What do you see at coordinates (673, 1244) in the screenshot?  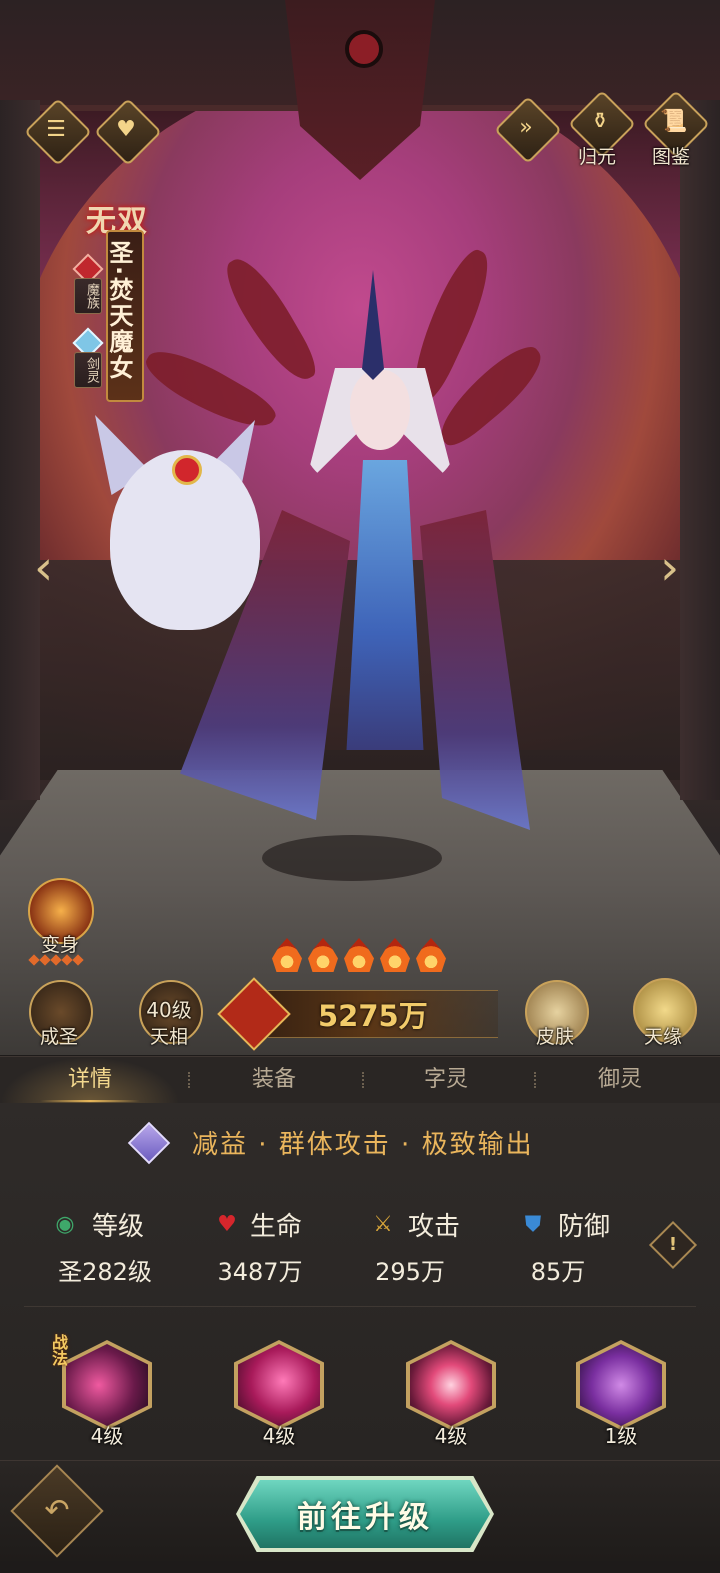 I see `info-icon: !` at bounding box center [673, 1244].